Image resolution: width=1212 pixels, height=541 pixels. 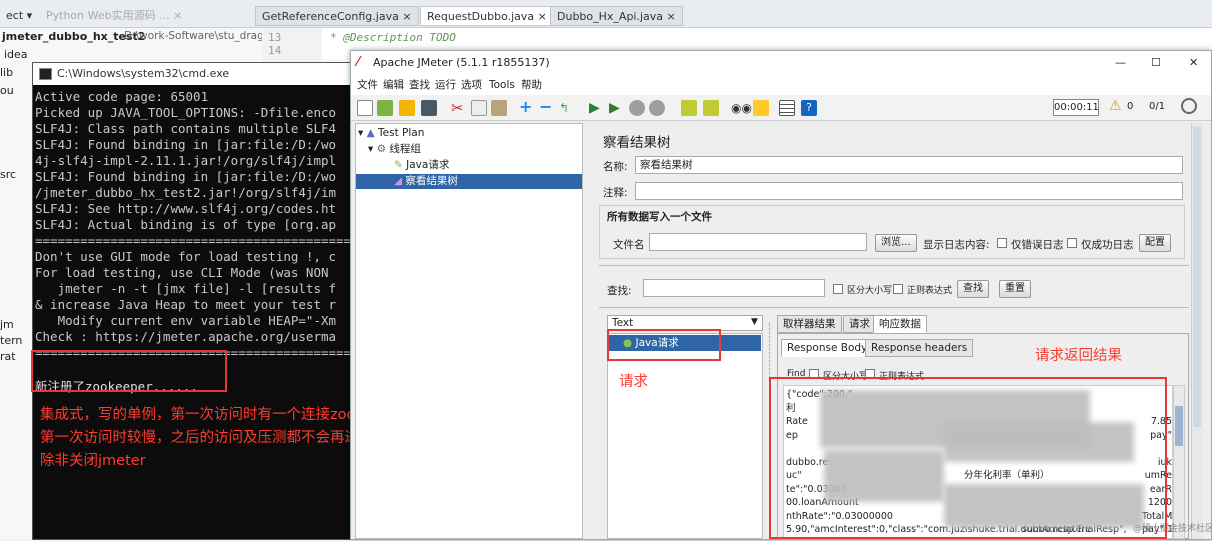 I want to click on reset-button: 重置, so click(x=1015, y=289).